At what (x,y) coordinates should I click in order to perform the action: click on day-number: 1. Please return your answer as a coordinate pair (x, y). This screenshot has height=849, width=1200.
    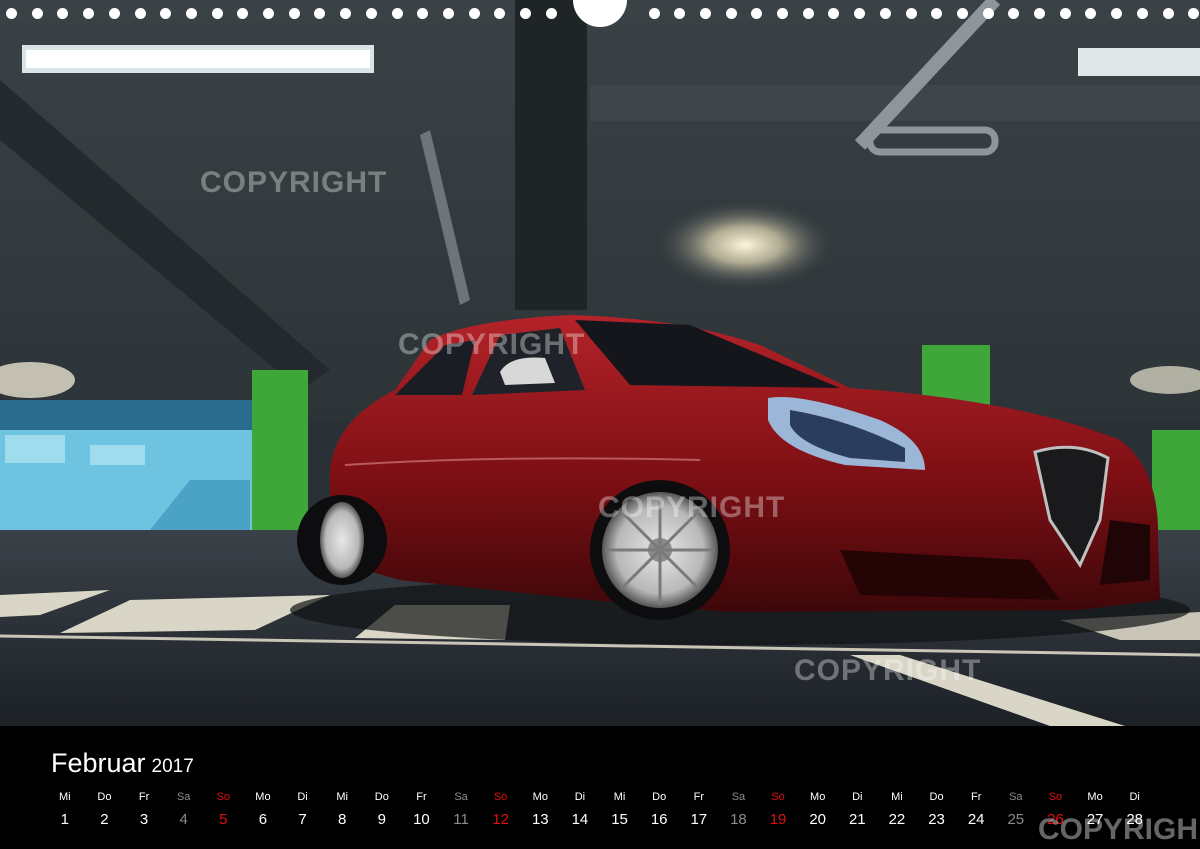
    Looking at the image, I should click on (64, 819).